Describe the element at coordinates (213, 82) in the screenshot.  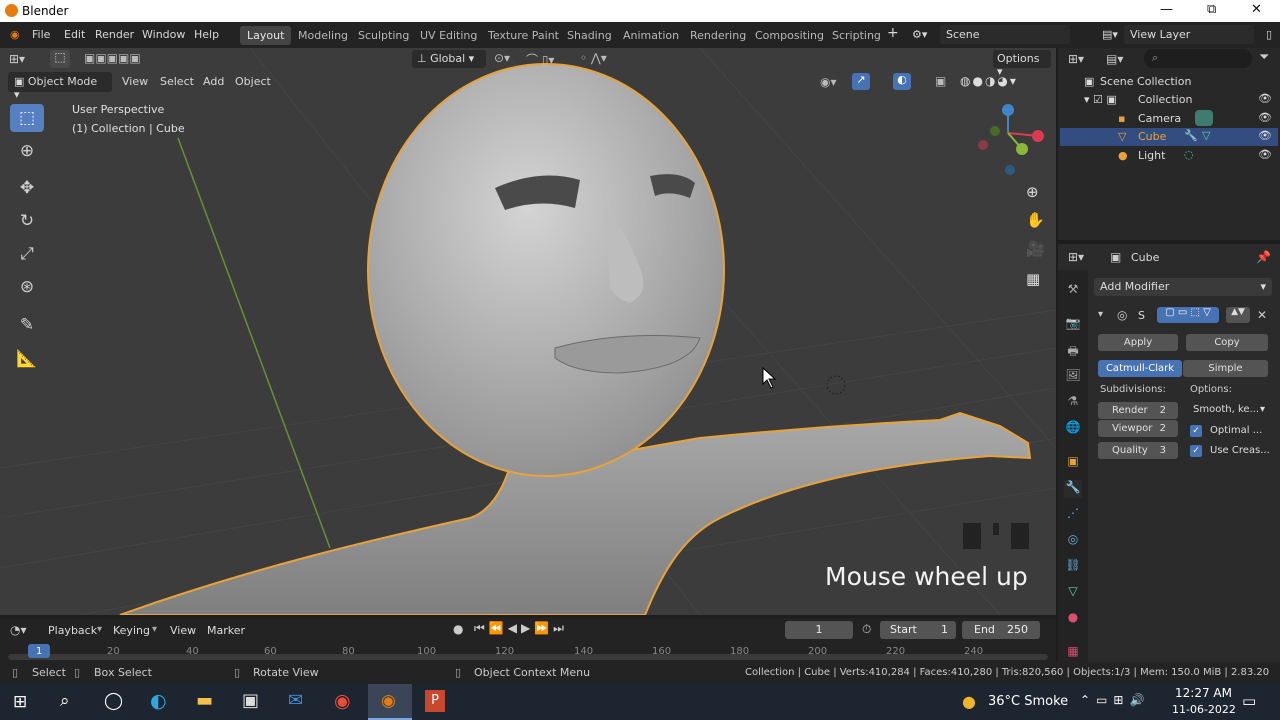
I see `add-menu: Add` at that location.